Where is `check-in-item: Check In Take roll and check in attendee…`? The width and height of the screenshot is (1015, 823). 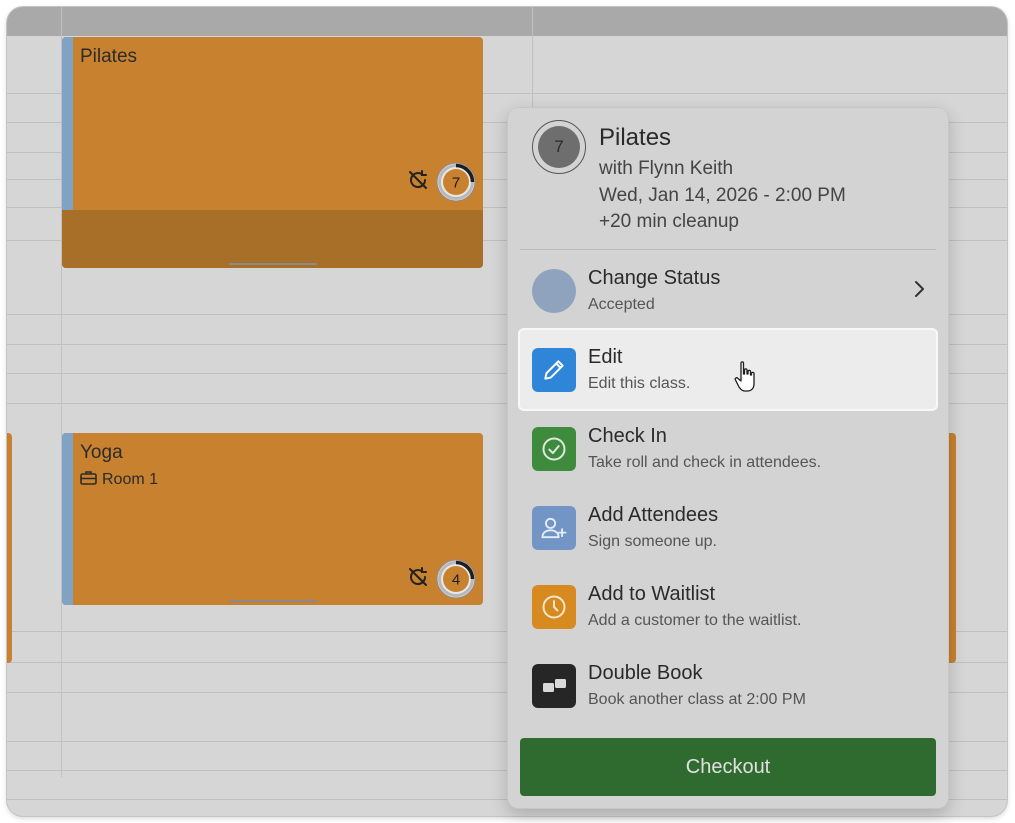
check-in-item: Check In Take roll and check in attendee… is located at coordinates (728, 448).